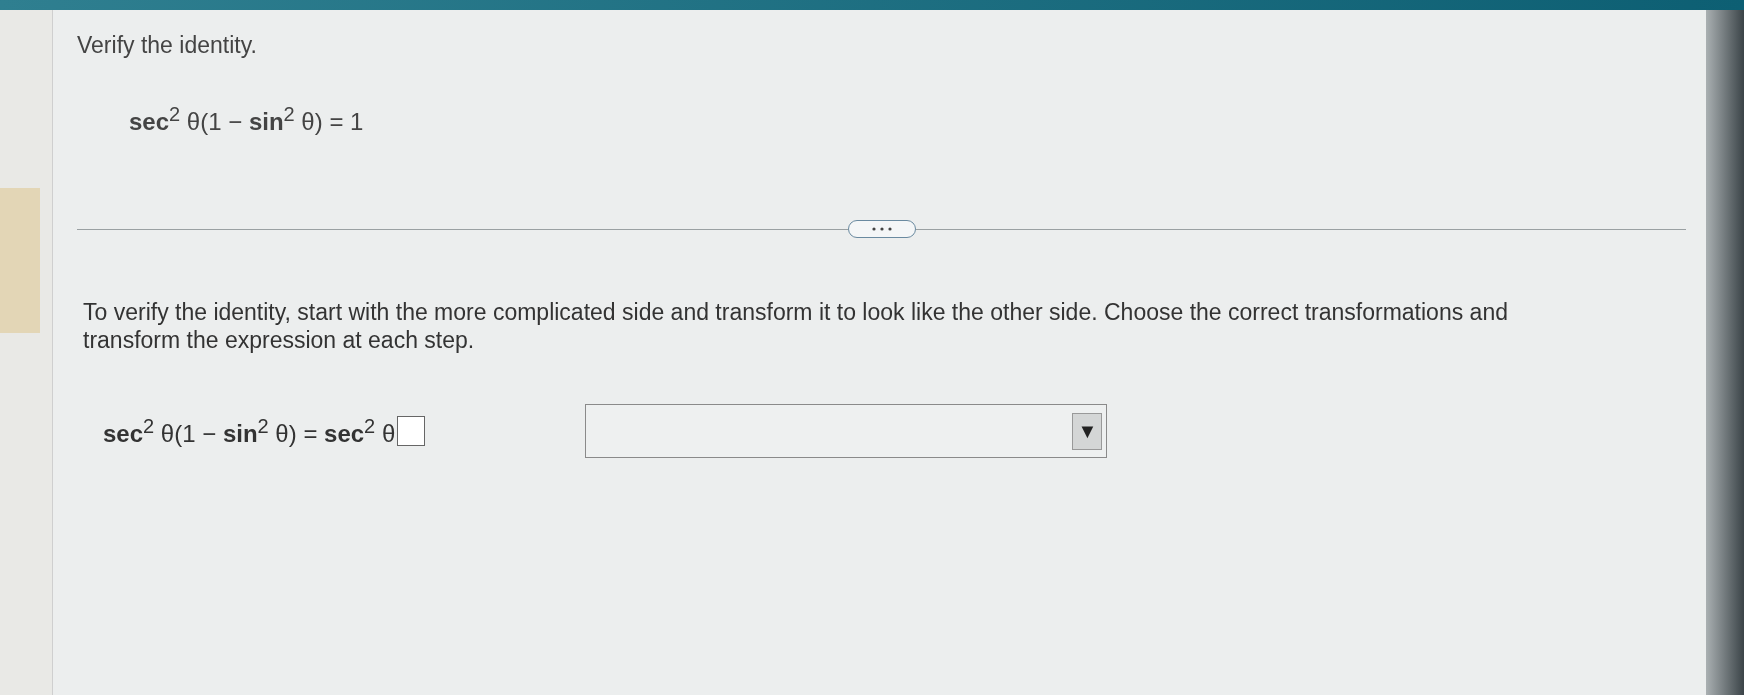  Describe the element at coordinates (796, 326) in the screenshot. I see `instructions-text: To verify the identity, start with the more complicated side and transform it to look like the other side. Choose the correct transformations and transform the expression at each step.` at that location.